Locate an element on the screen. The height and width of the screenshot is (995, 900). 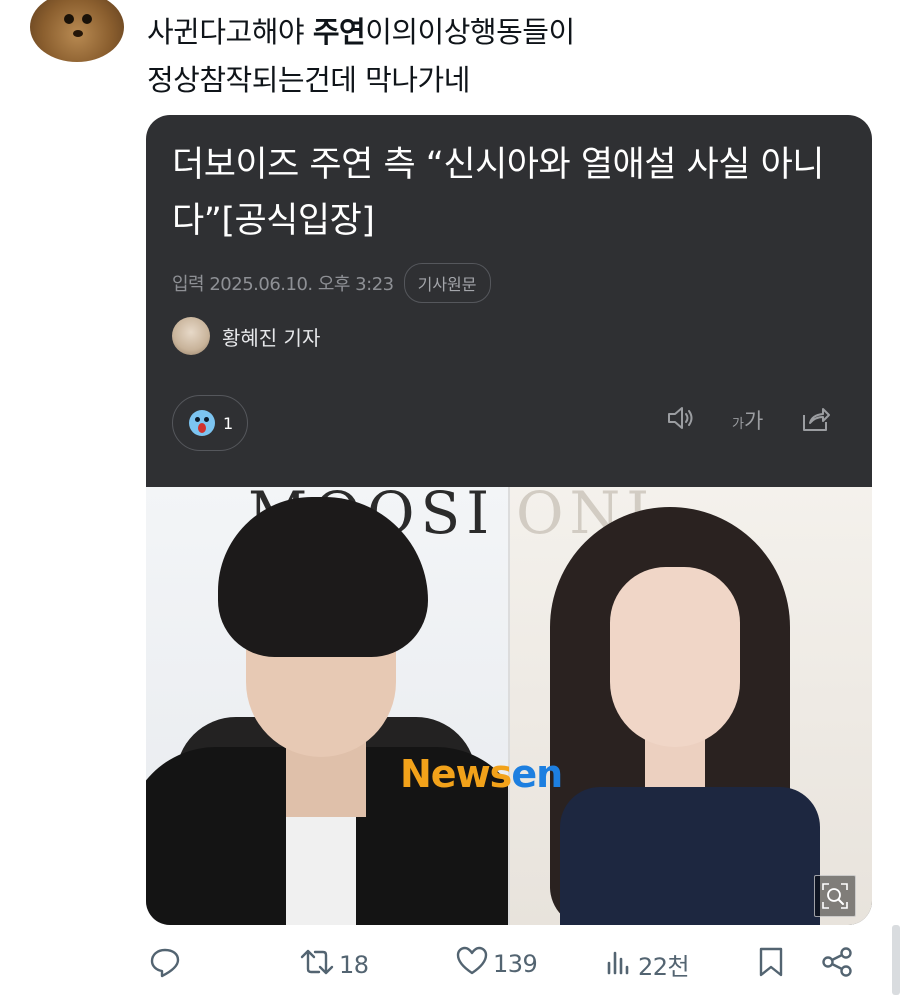
avatar-nose is located at coordinates (78, 33).